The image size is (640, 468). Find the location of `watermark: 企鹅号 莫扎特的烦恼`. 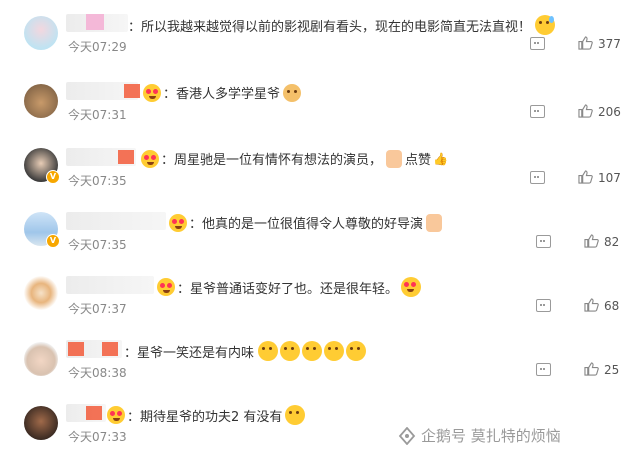

watermark: 企鹅号 莫扎特的烦恼 is located at coordinates (479, 435).